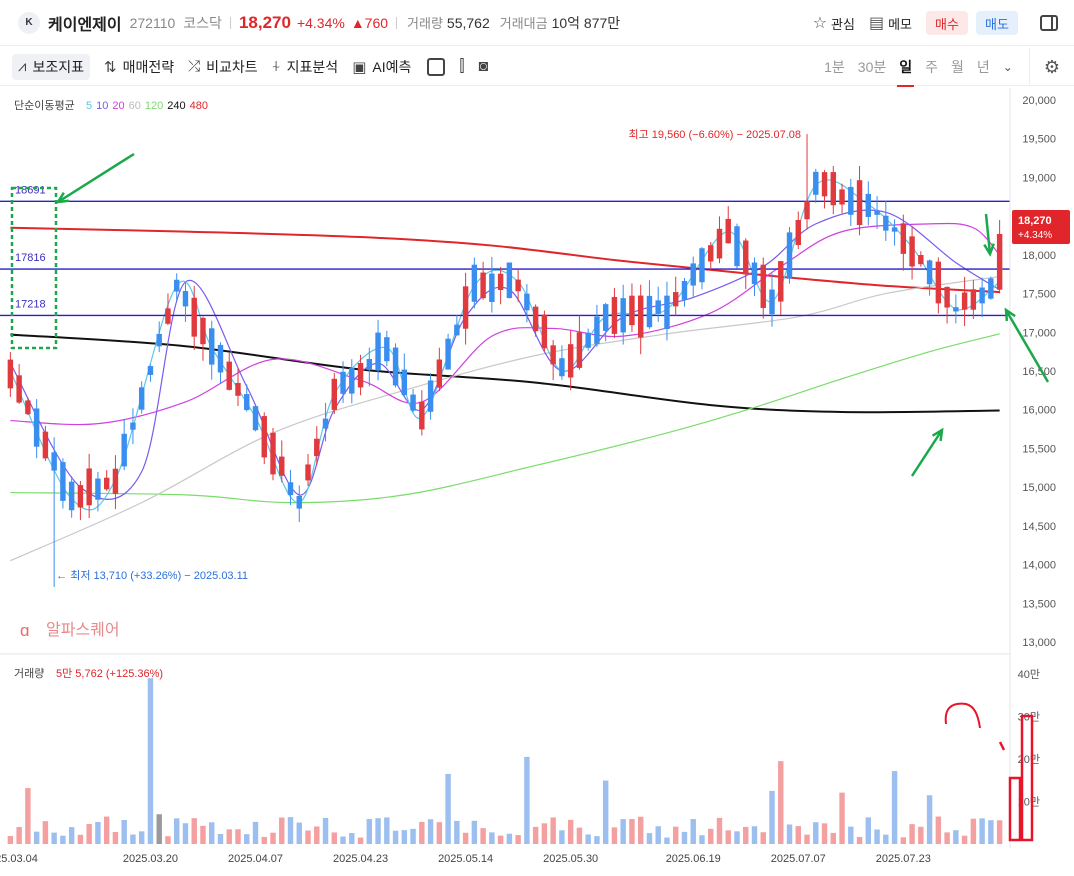  I want to click on market-name: 코스닥, so click(202, 22).